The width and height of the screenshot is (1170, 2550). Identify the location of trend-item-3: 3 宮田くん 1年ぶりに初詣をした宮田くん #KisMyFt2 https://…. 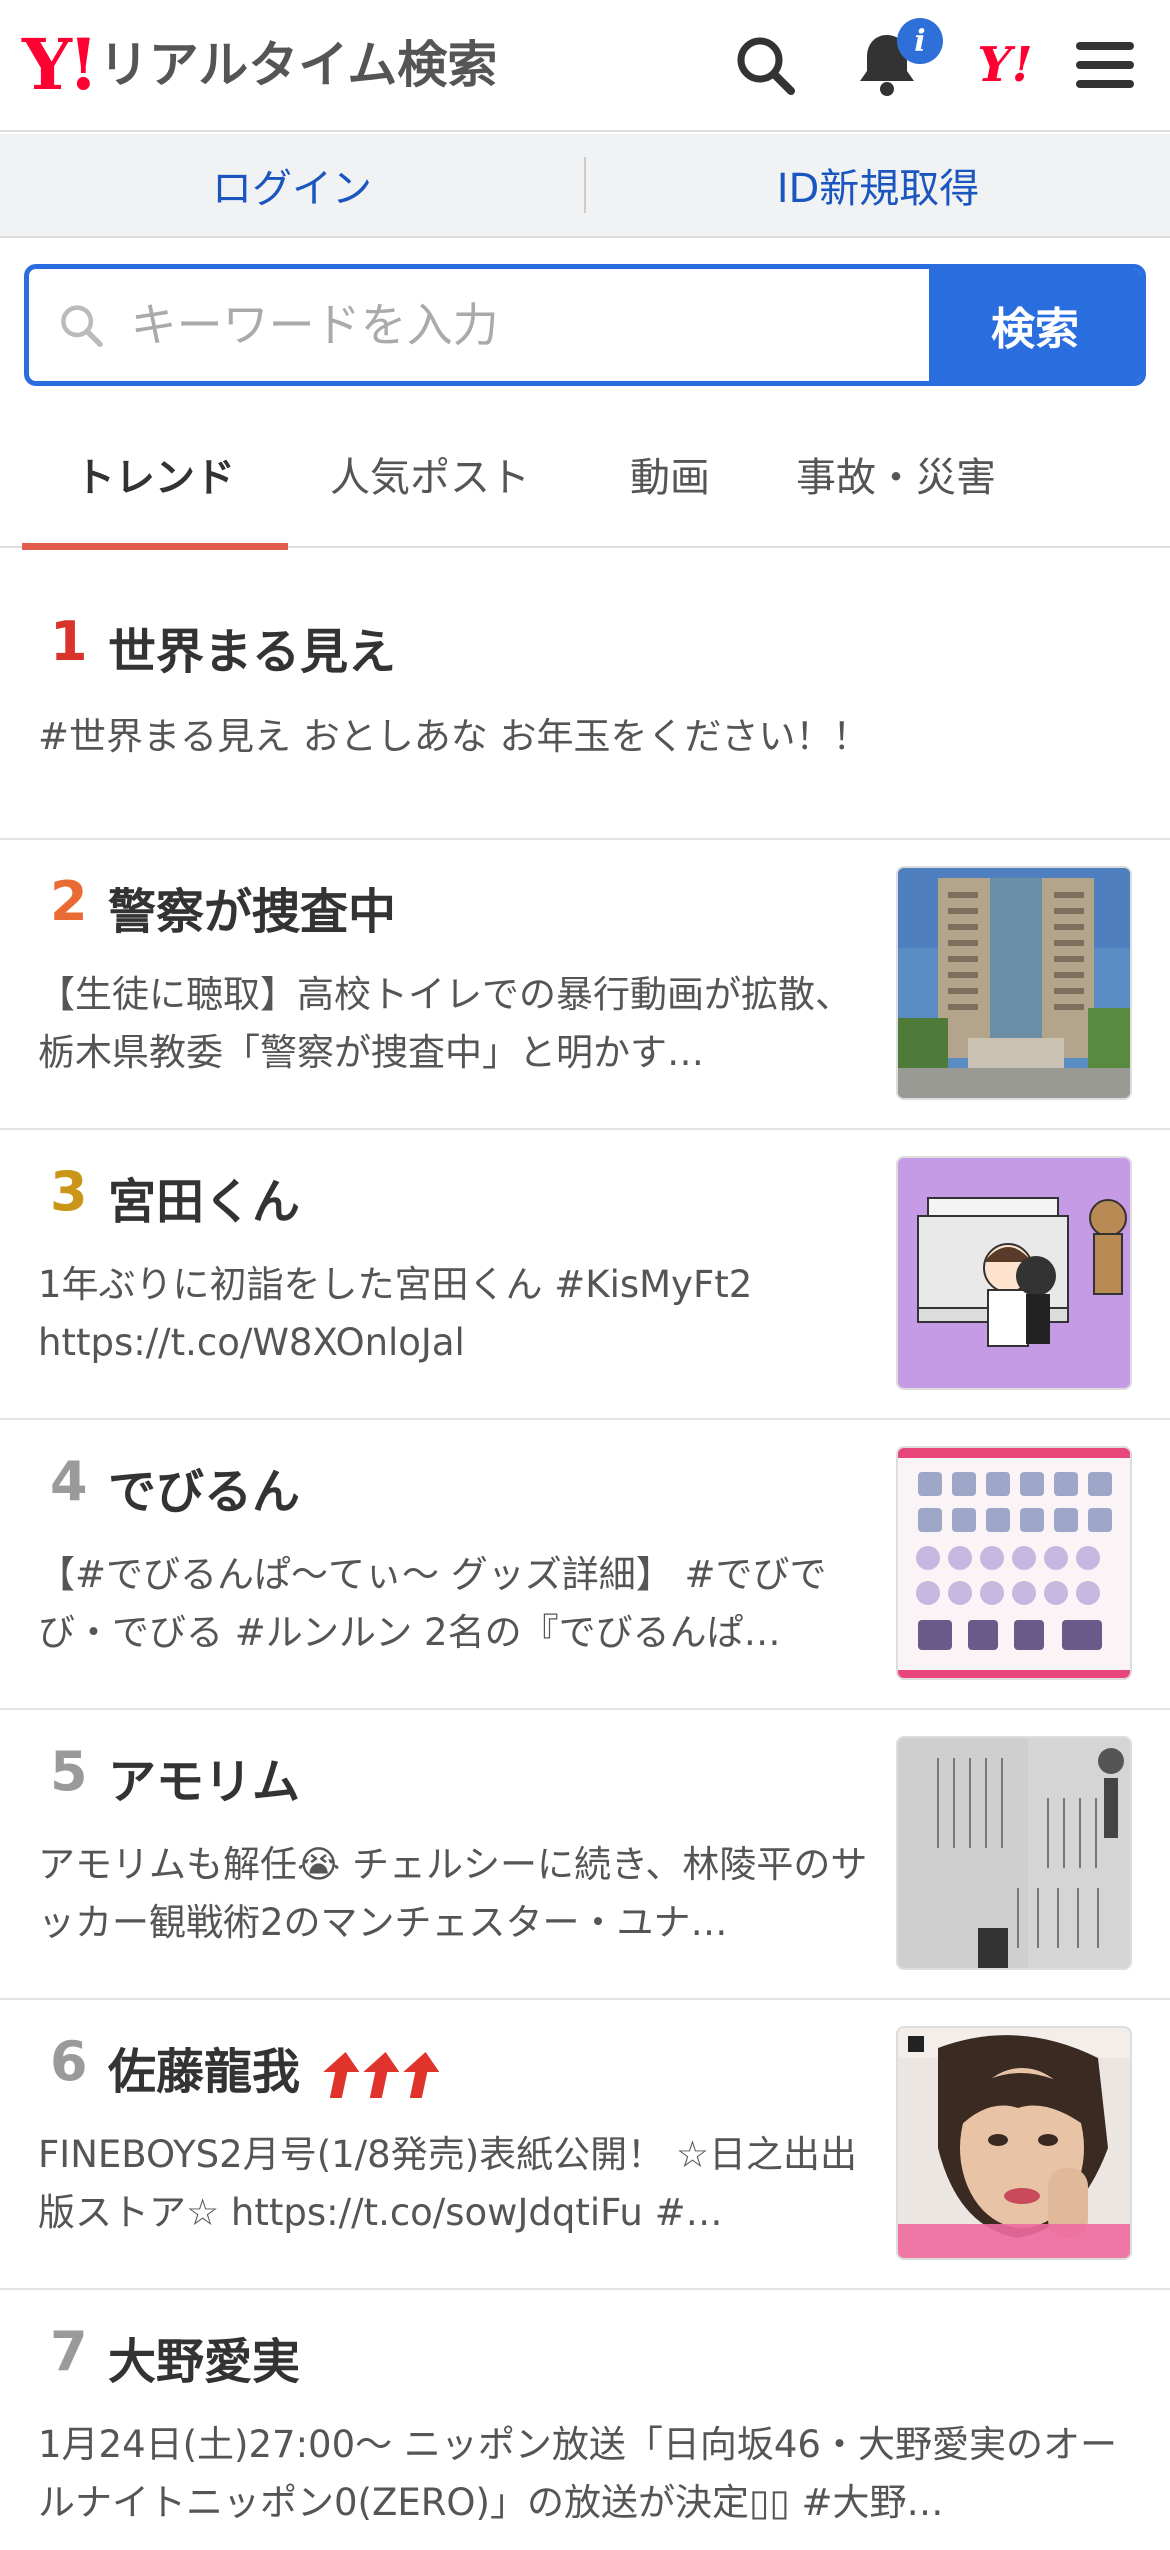
(585, 1275).